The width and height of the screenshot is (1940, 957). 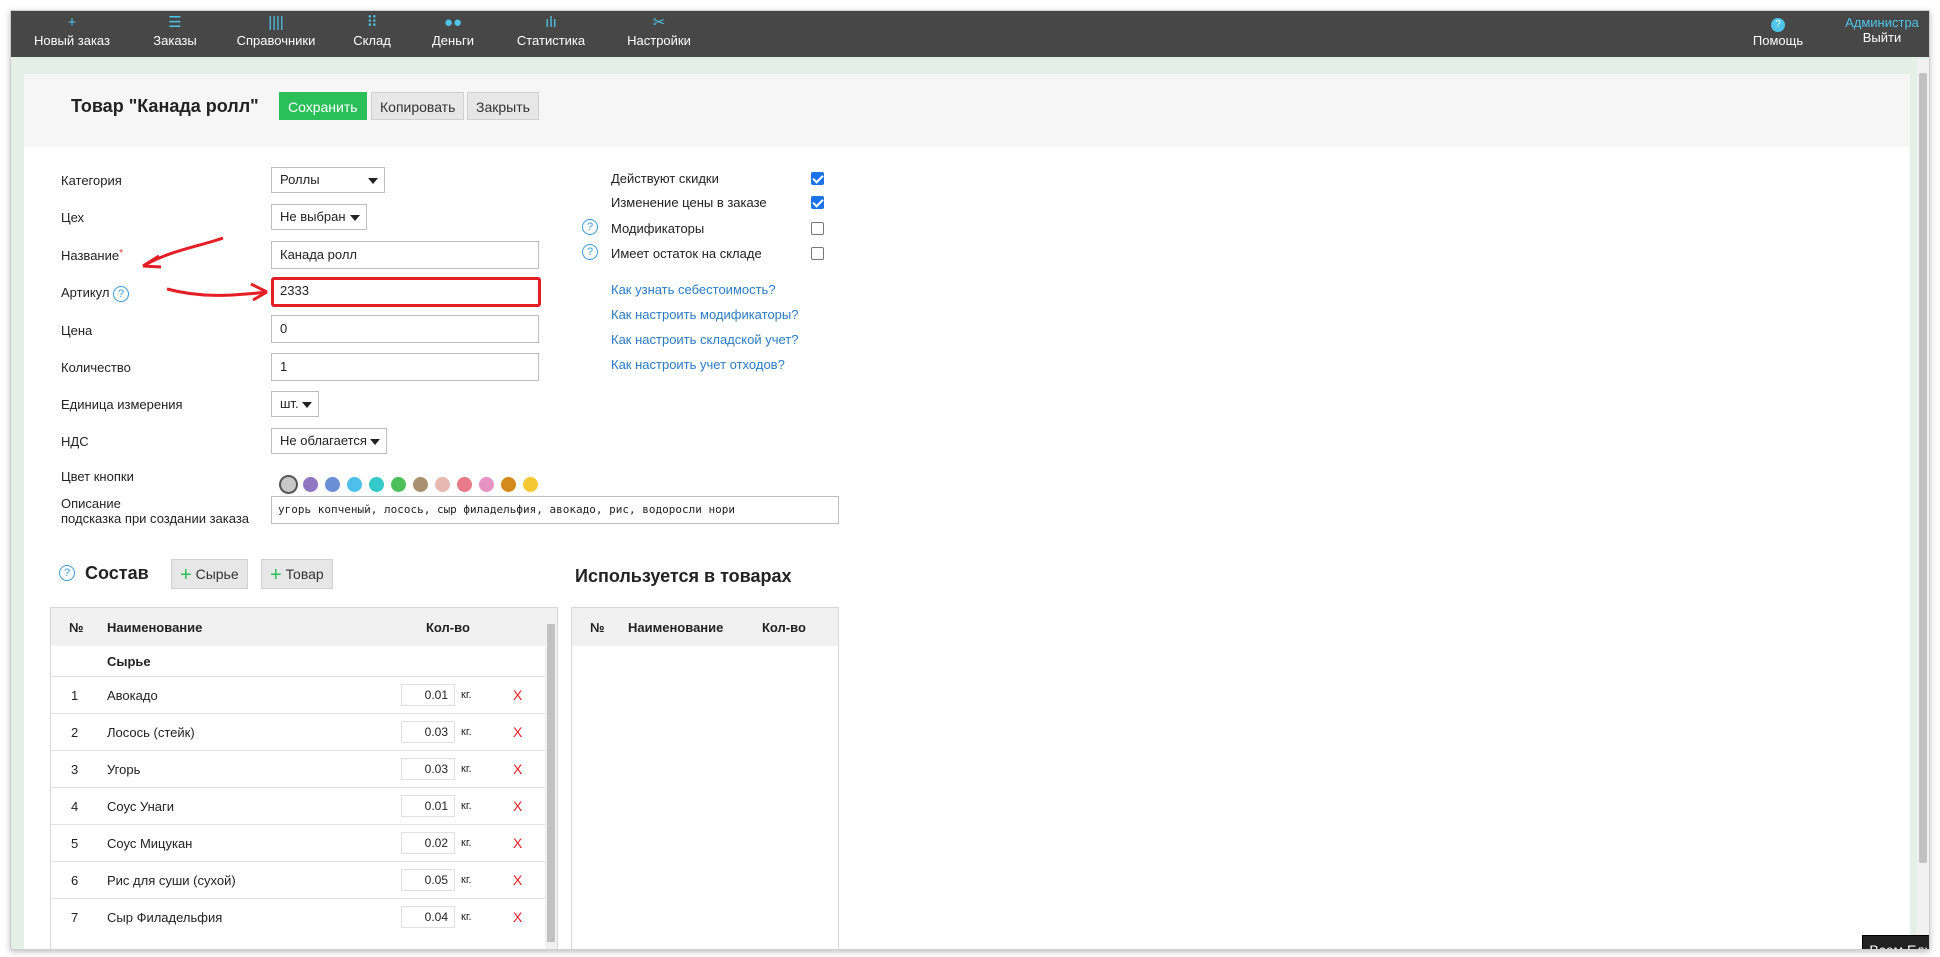 I want to click on nav-help: ? Помощь, so click(x=1778, y=31).